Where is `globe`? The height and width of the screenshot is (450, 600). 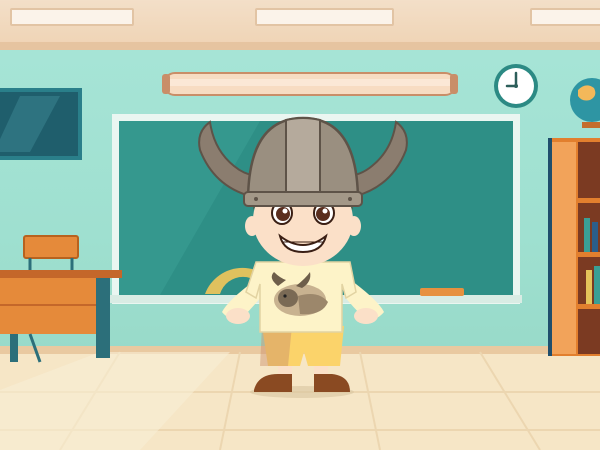 globe is located at coordinates (585, 103).